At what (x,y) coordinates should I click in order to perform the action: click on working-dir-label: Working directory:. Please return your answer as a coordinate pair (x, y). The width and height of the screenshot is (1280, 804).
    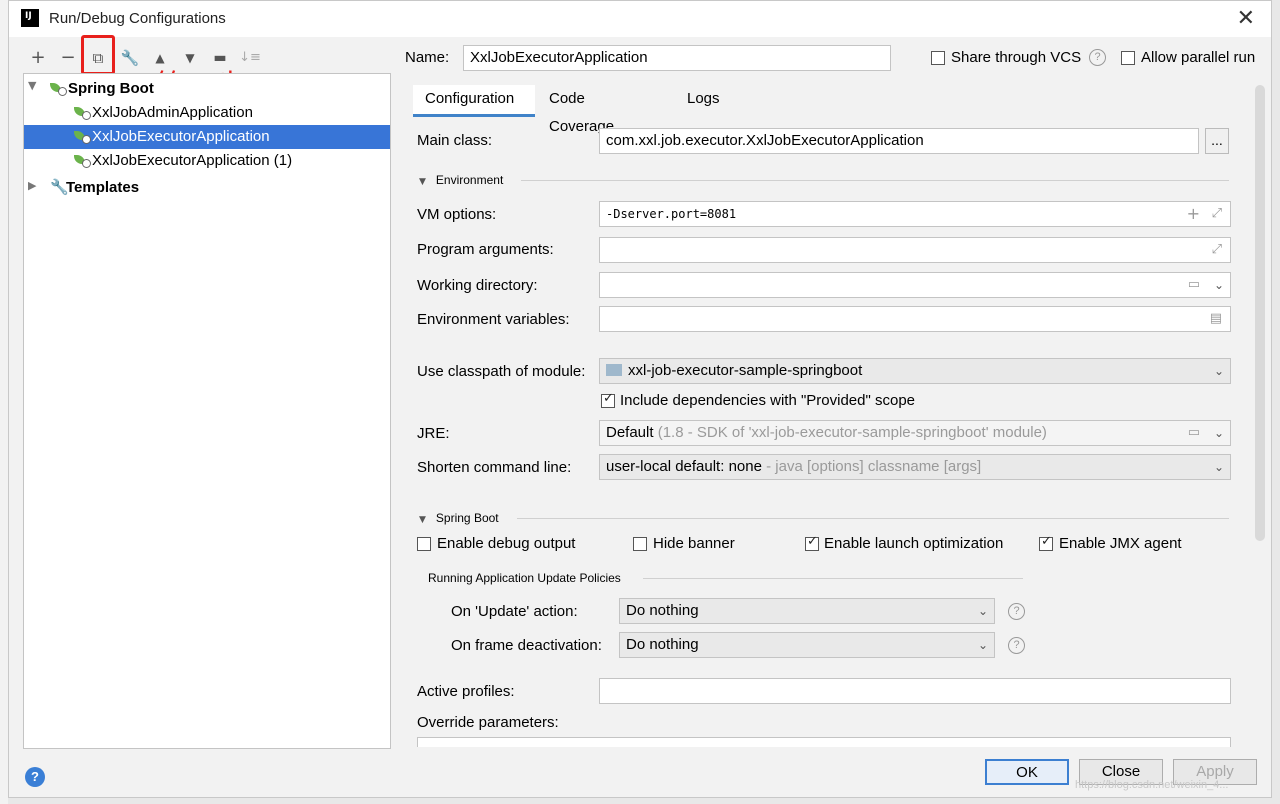
    Looking at the image, I should click on (477, 285).